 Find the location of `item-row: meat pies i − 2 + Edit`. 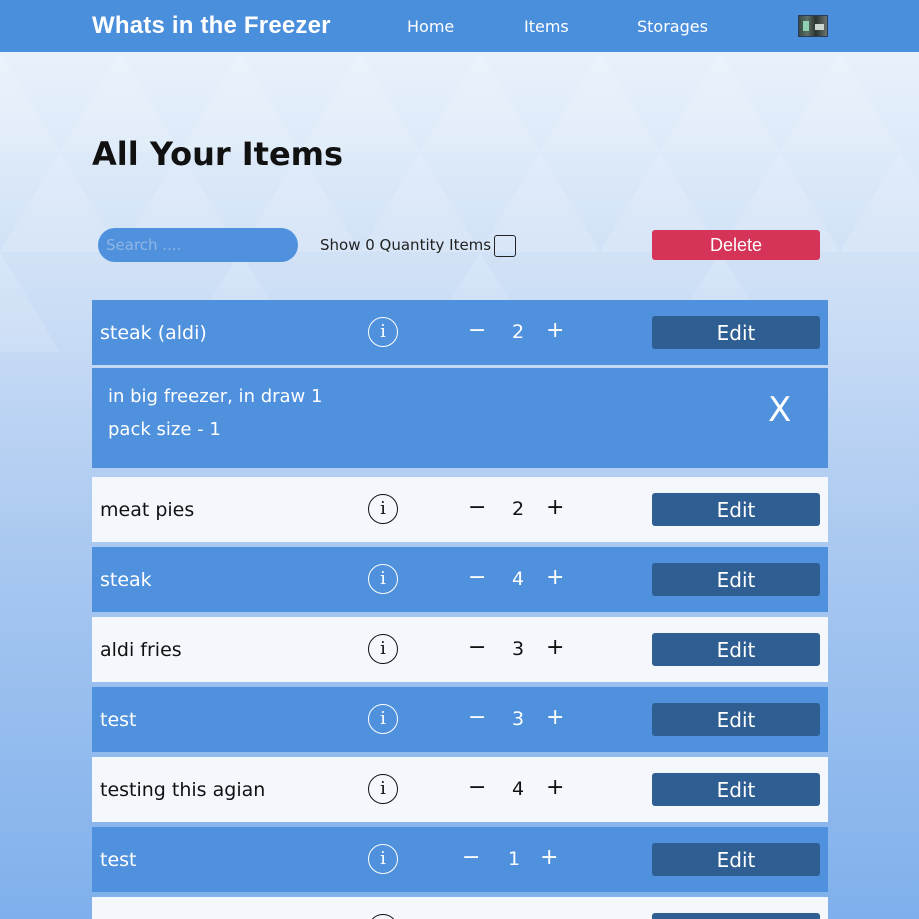

item-row: meat pies i − 2 + Edit is located at coordinates (460, 509).